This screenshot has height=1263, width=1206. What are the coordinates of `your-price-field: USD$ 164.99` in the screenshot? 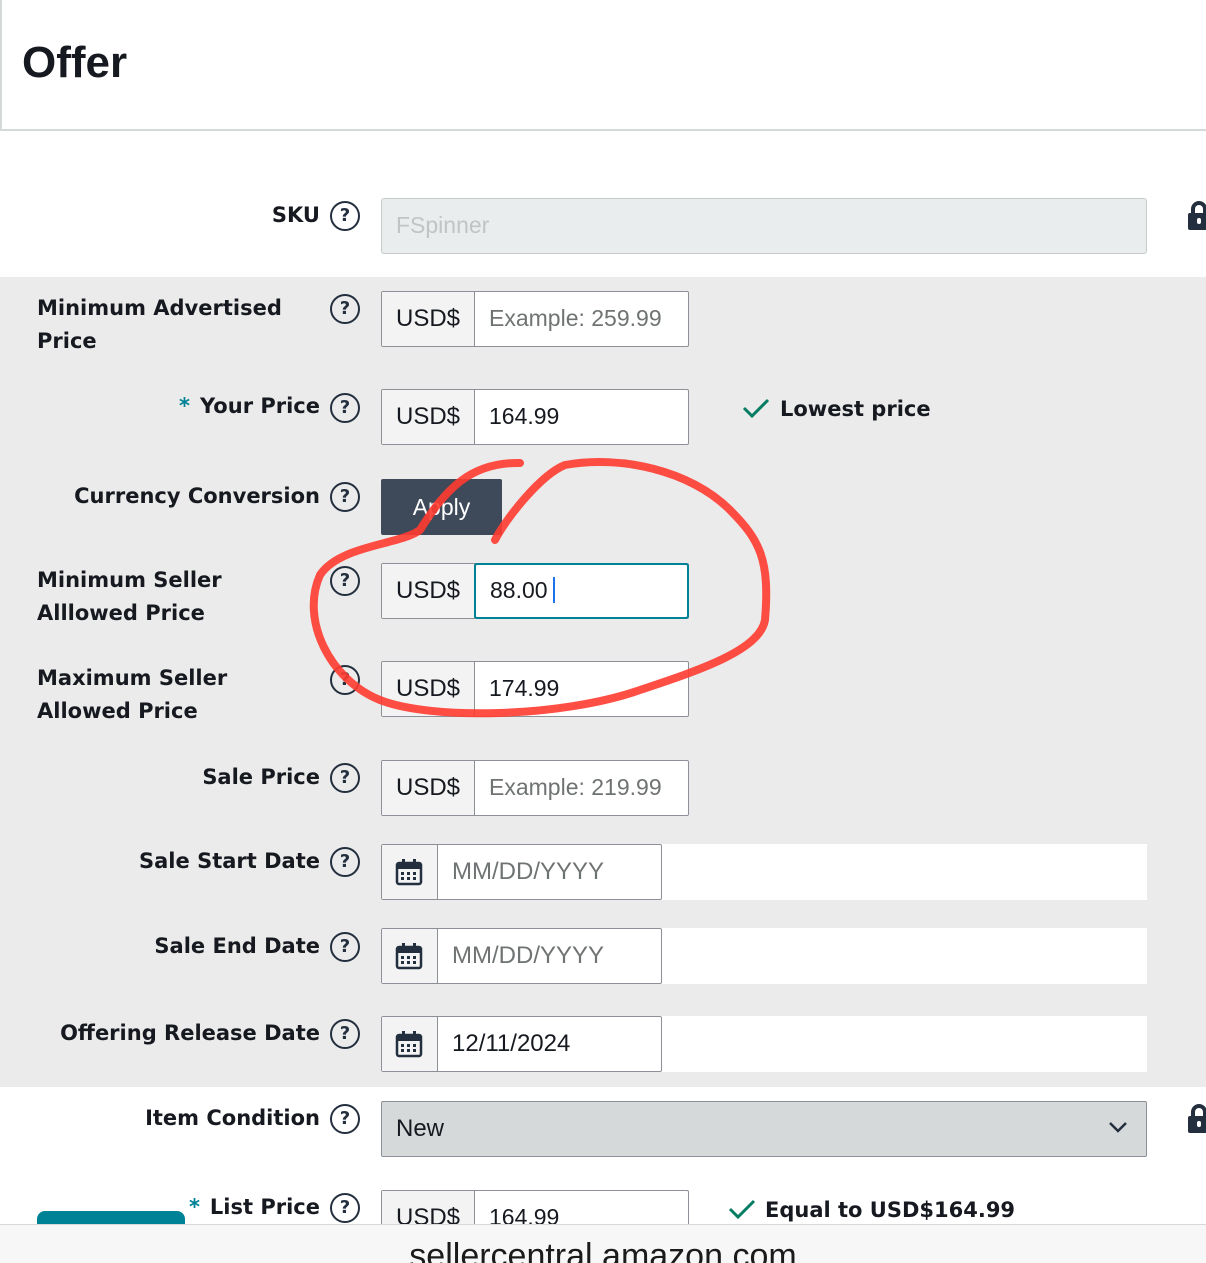 It's located at (535, 417).